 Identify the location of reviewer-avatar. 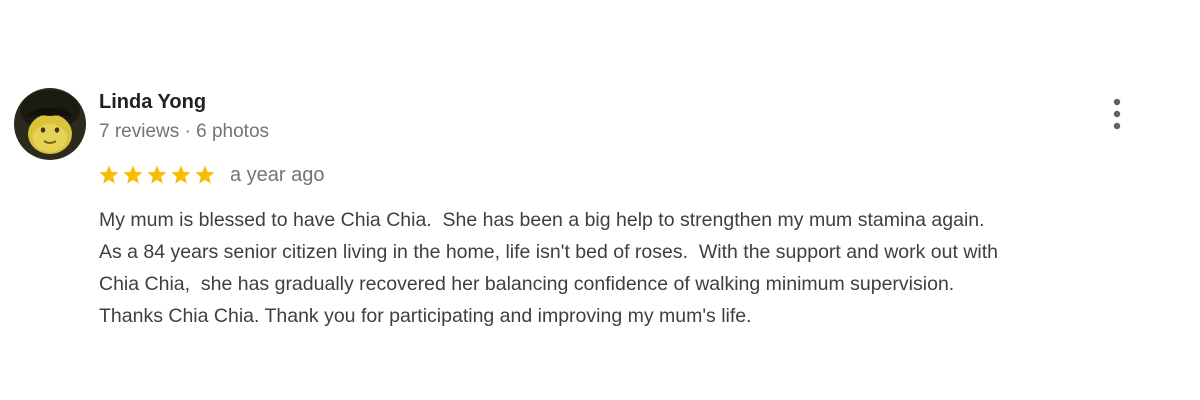
(50, 124).